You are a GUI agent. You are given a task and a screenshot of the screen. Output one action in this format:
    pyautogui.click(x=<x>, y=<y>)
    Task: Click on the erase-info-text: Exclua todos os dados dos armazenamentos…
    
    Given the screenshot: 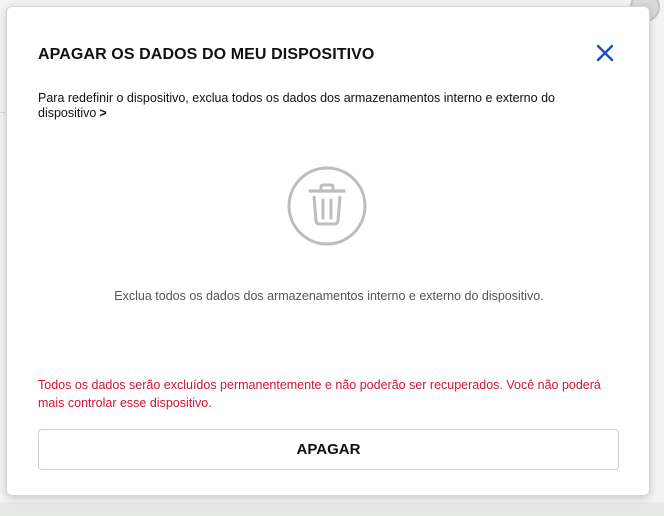 What is the action you would take?
    pyautogui.click(x=329, y=296)
    